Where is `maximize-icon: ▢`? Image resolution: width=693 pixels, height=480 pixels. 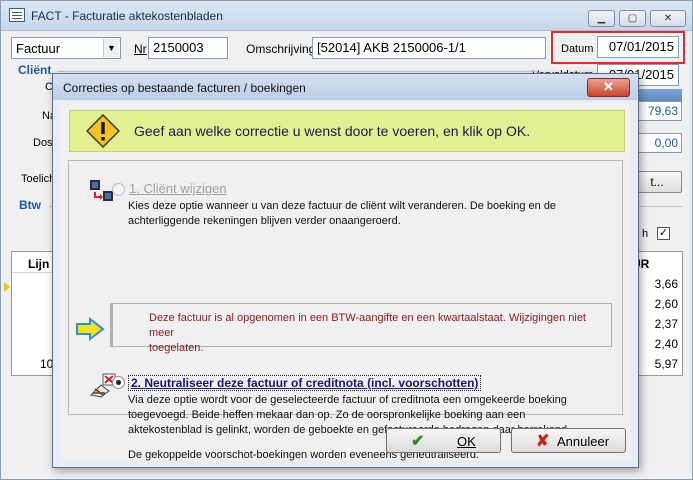 maximize-icon: ▢ is located at coordinates (632, 18).